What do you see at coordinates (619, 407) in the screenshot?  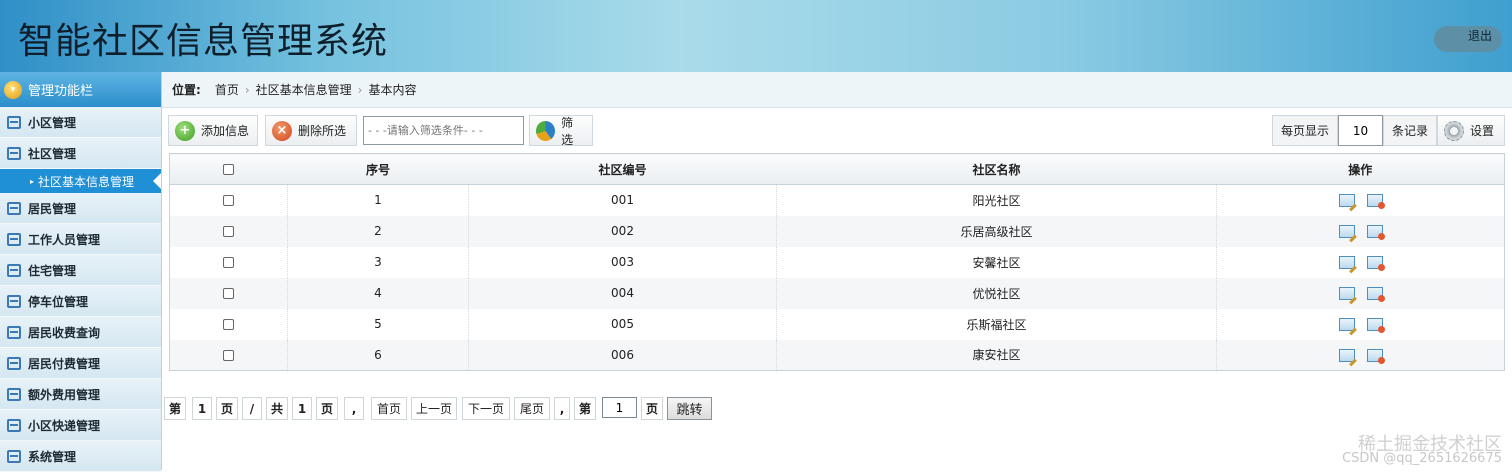 I see `goto-page-input` at bounding box center [619, 407].